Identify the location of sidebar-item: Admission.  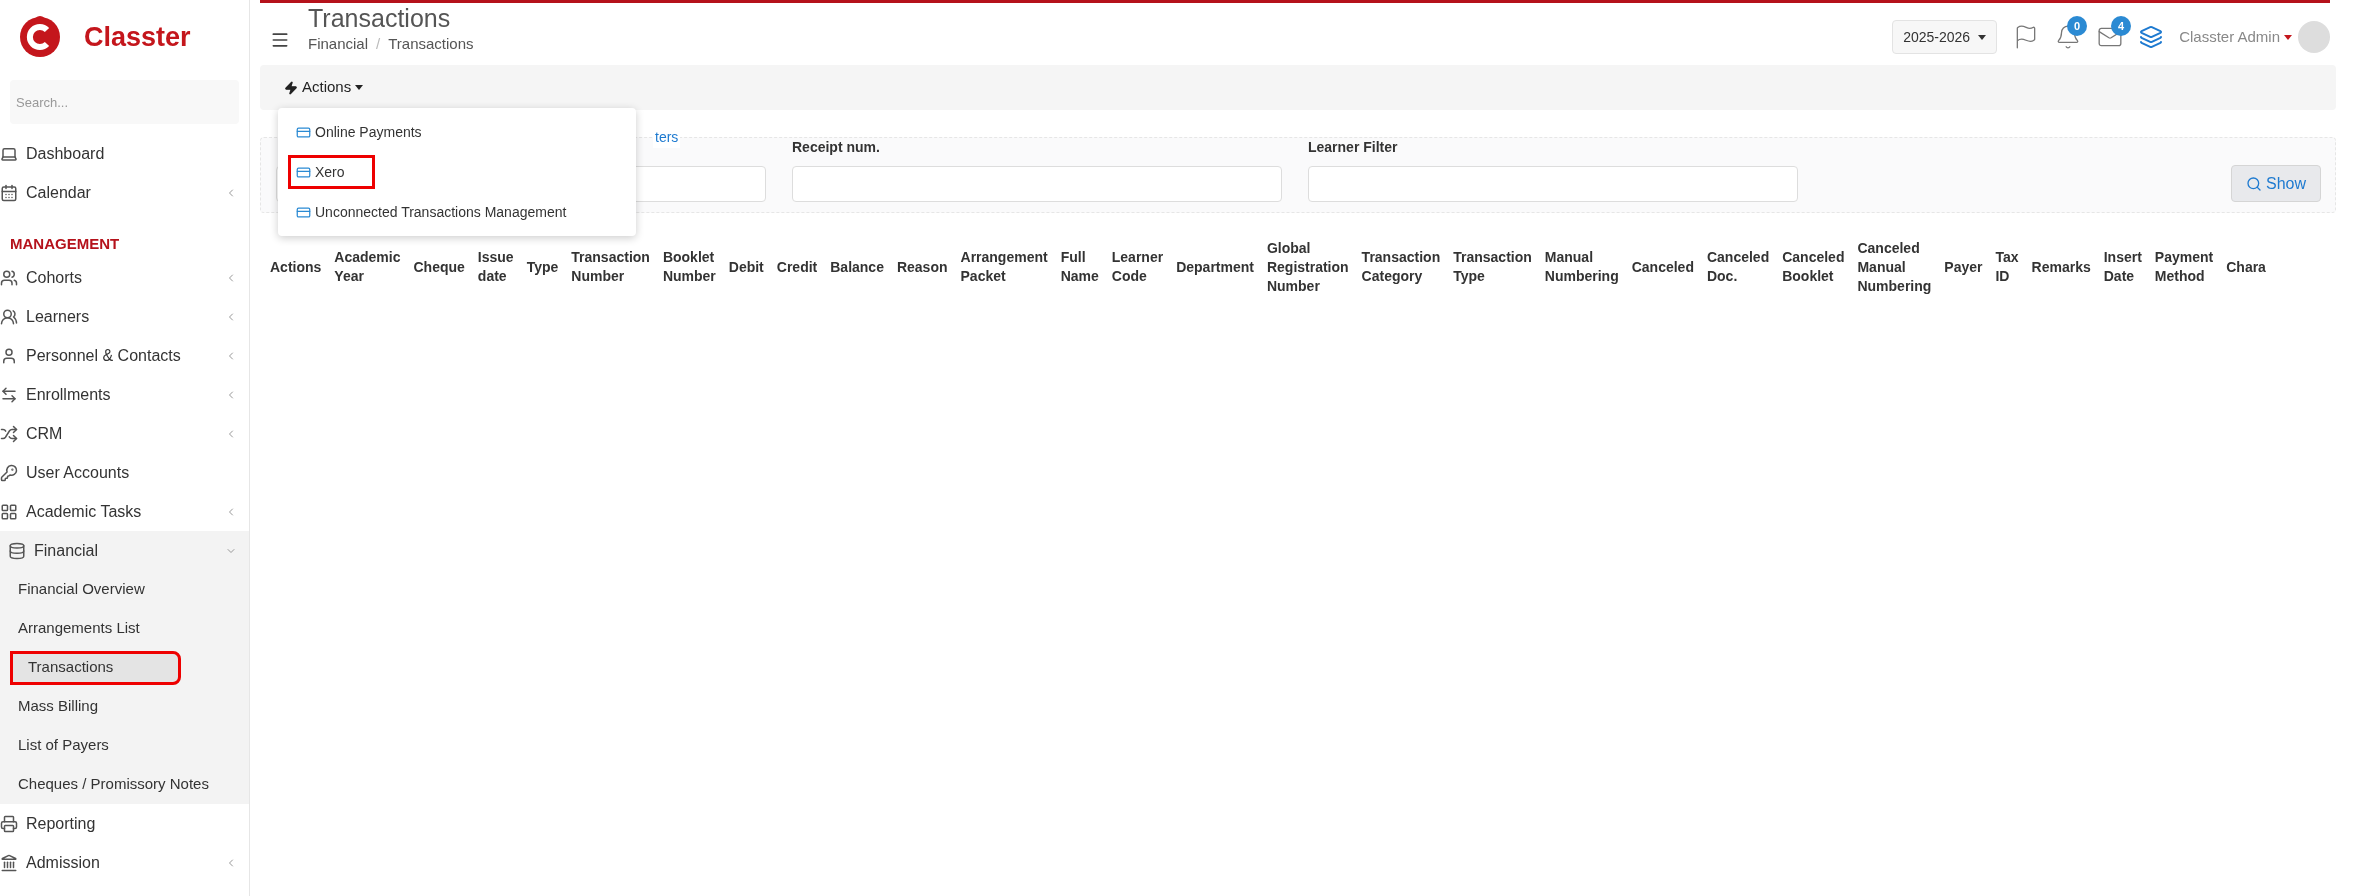
(124, 862).